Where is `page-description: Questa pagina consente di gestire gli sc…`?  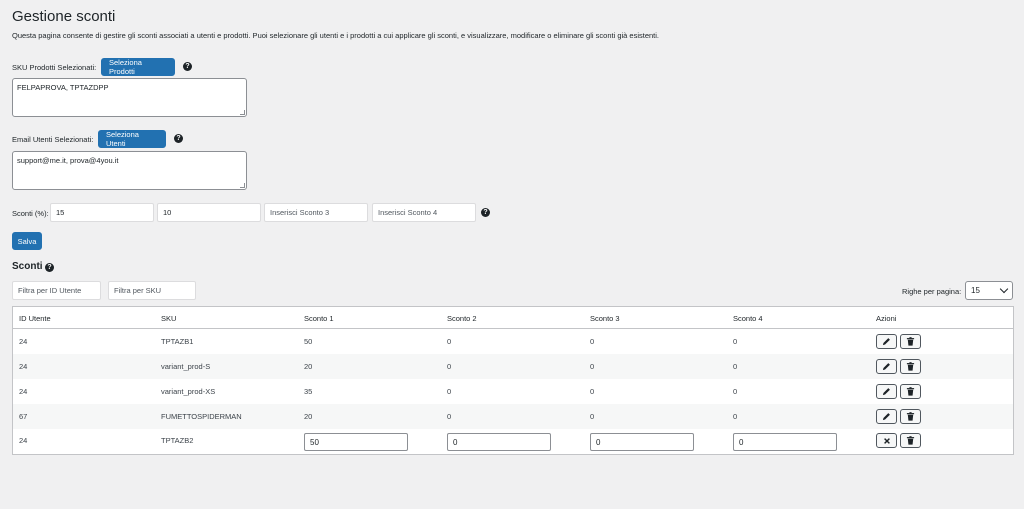
page-description: Questa pagina consente di gestire gli sc… is located at coordinates (336, 35).